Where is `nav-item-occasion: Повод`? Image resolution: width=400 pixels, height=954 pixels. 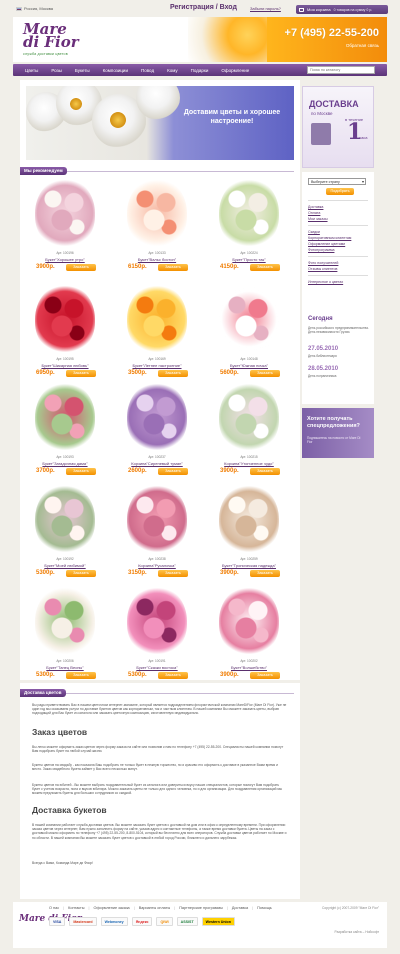
nav-item-occasion: Повод is located at coordinates (147, 70).